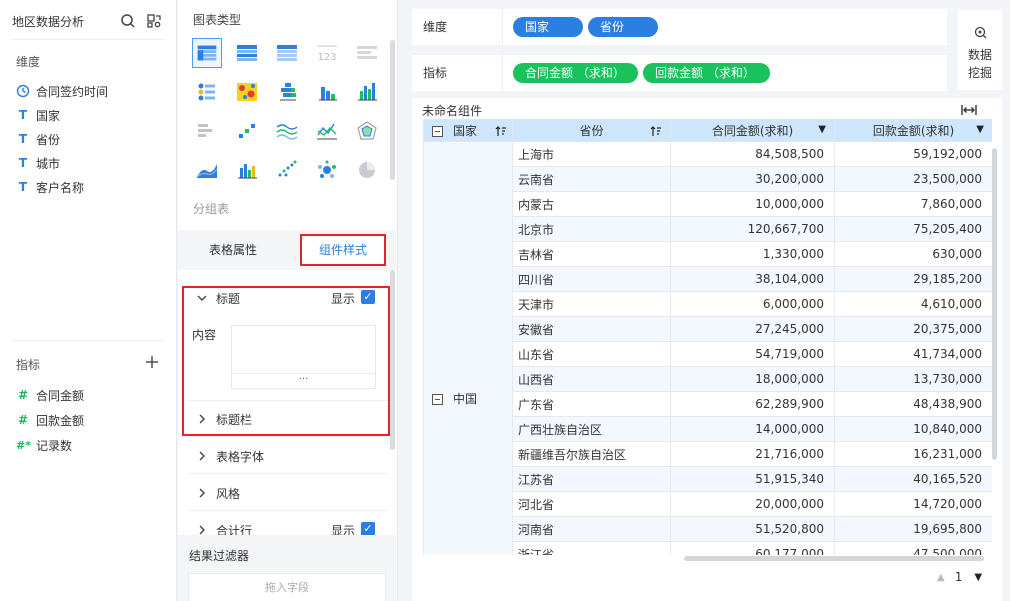 The image size is (1010, 601). Describe the element at coordinates (60, 187) in the screenshot. I see `field-label: 客户名称` at that location.